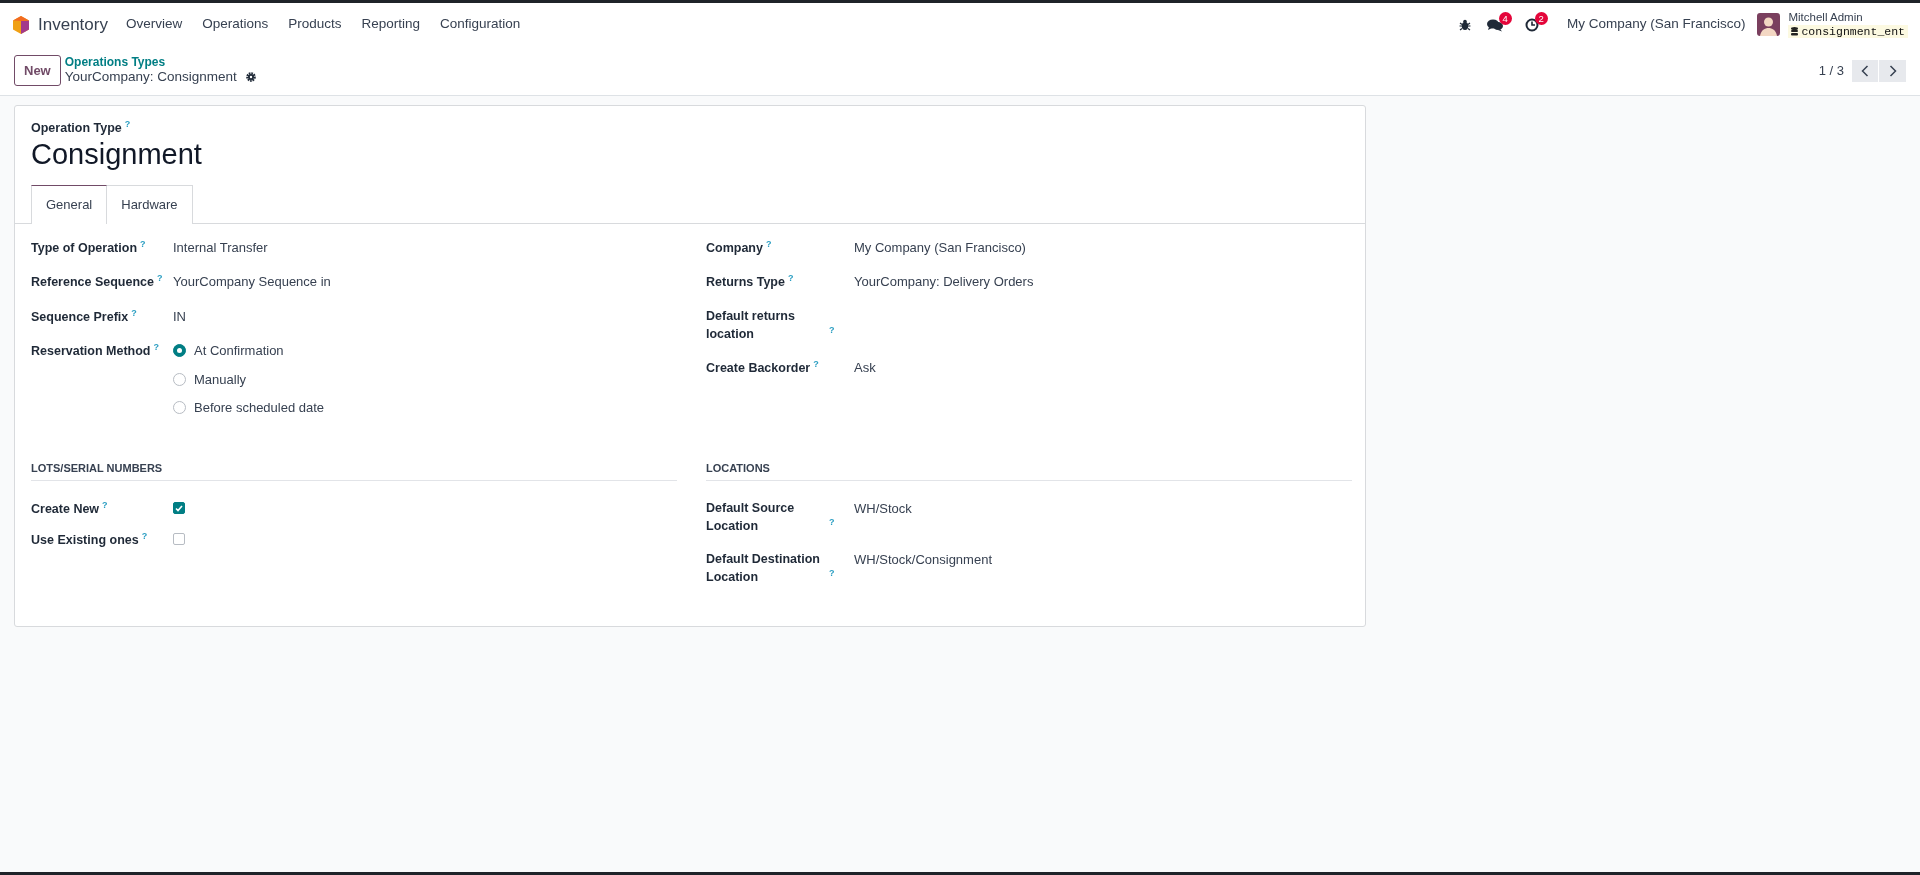  Describe the element at coordinates (1831, 70) in the screenshot. I see `pager-value: 1 / 3` at that location.